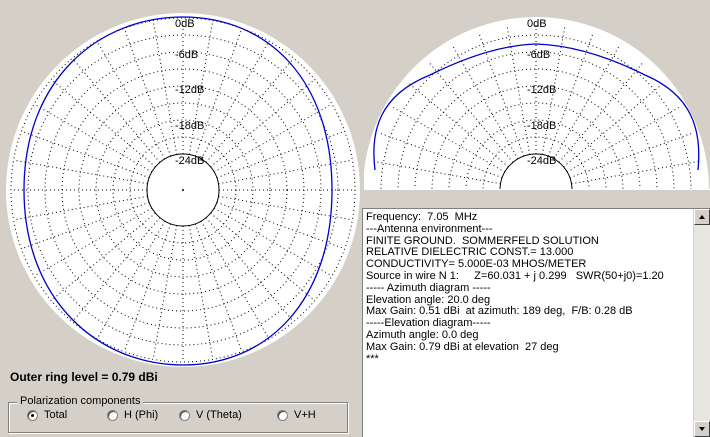 The height and width of the screenshot is (437, 710). I want to click on elevation-ring-label-0db: 0dB, so click(537, 24).